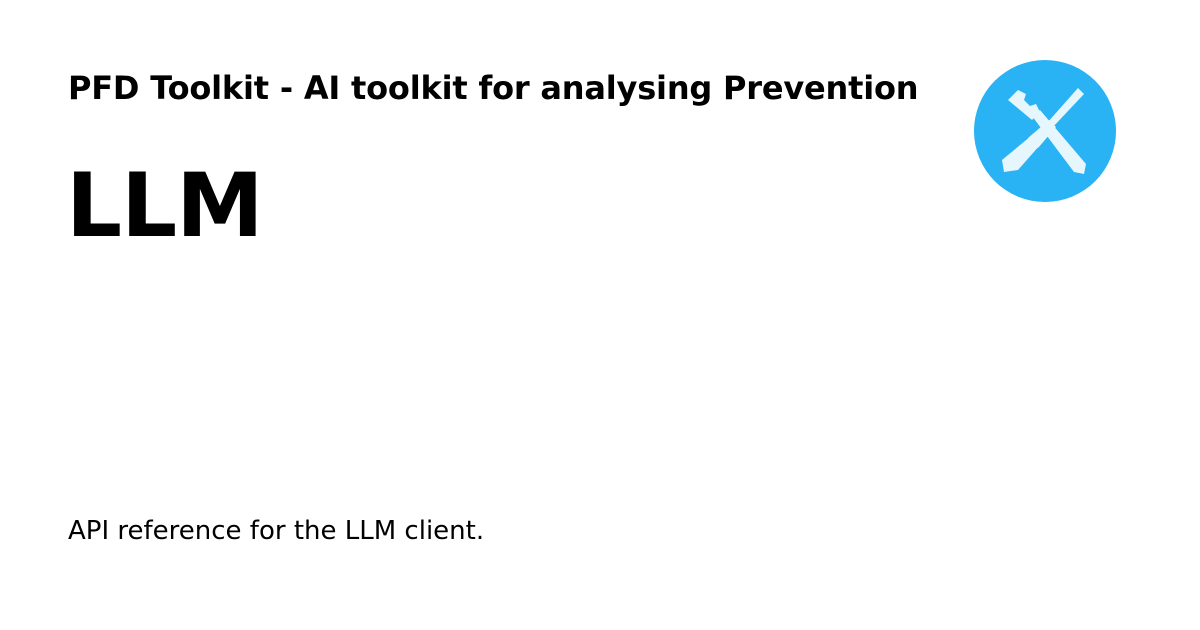 The height and width of the screenshot is (630, 1200). I want to click on tools-icon, so click(1045, 131).